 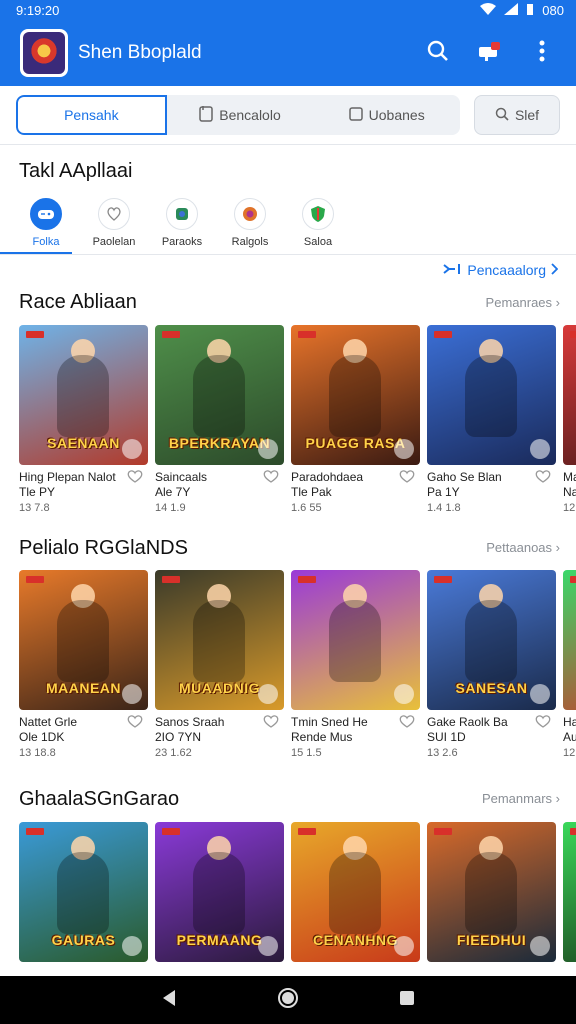 What do you see at coordinates (491, 640) in the screenshot?
I see `game-art: SANESAN` at bounding box center [491, 640].